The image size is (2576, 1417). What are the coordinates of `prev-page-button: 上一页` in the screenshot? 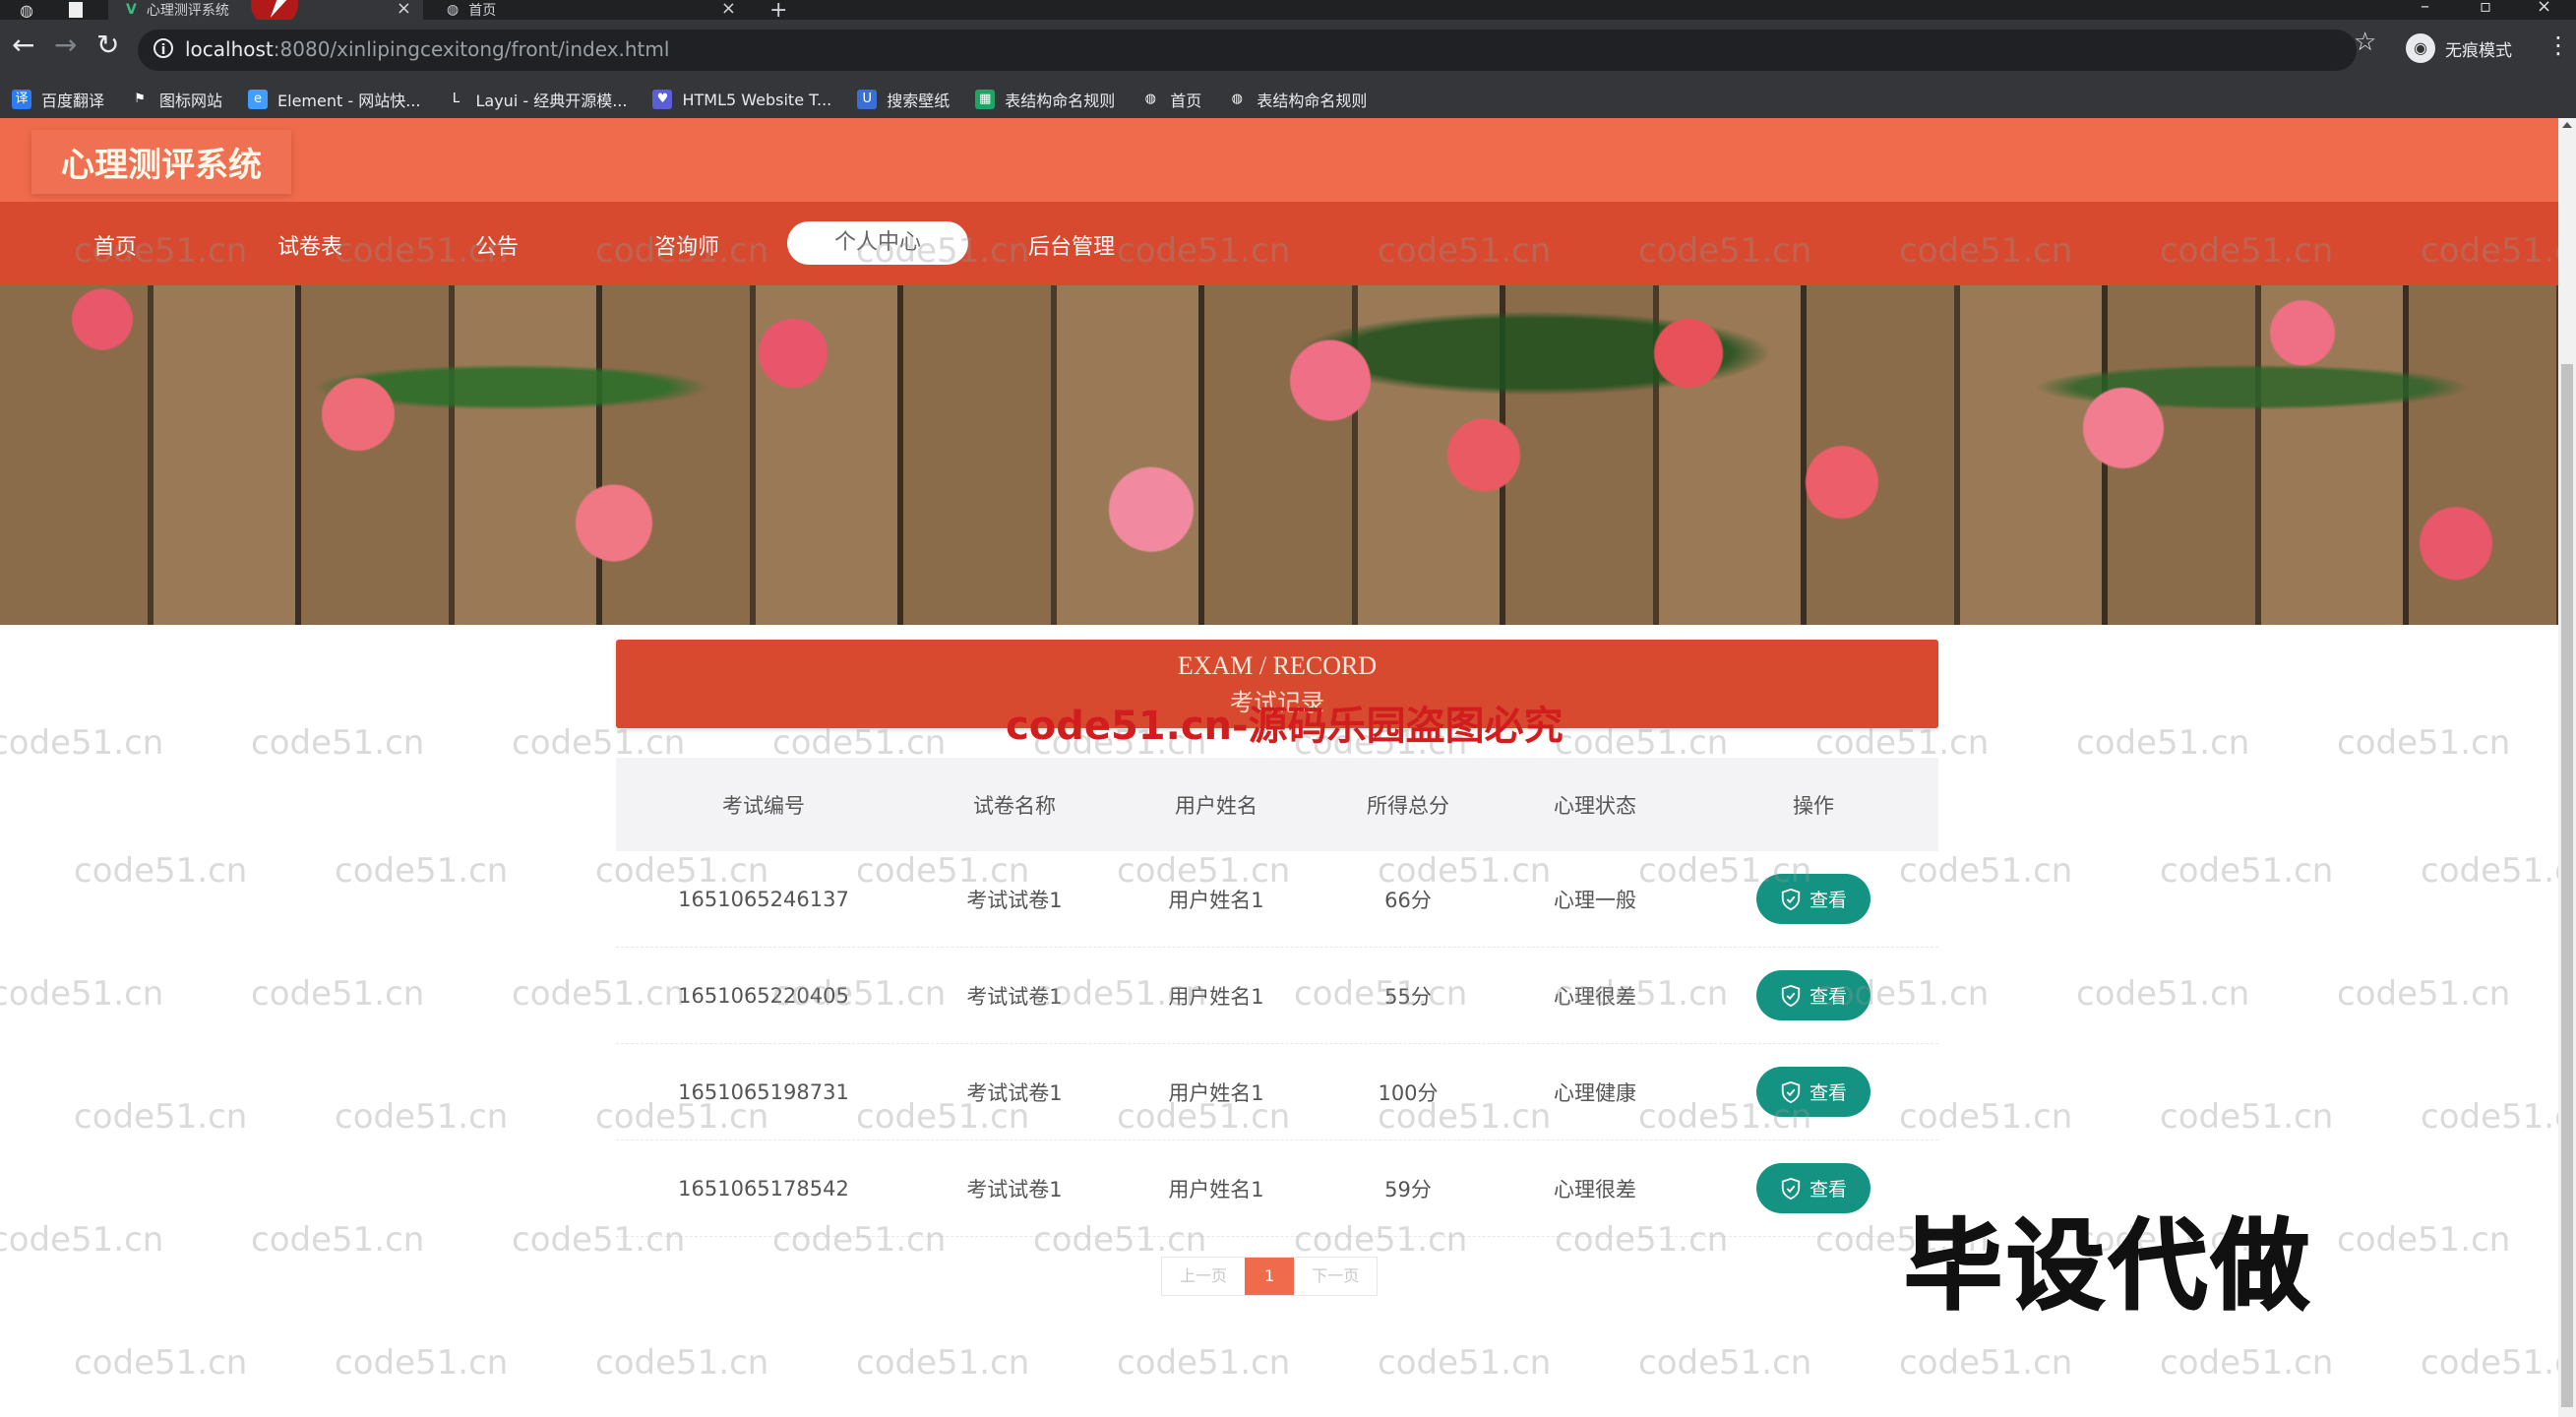 It's located at (1203, 1276).